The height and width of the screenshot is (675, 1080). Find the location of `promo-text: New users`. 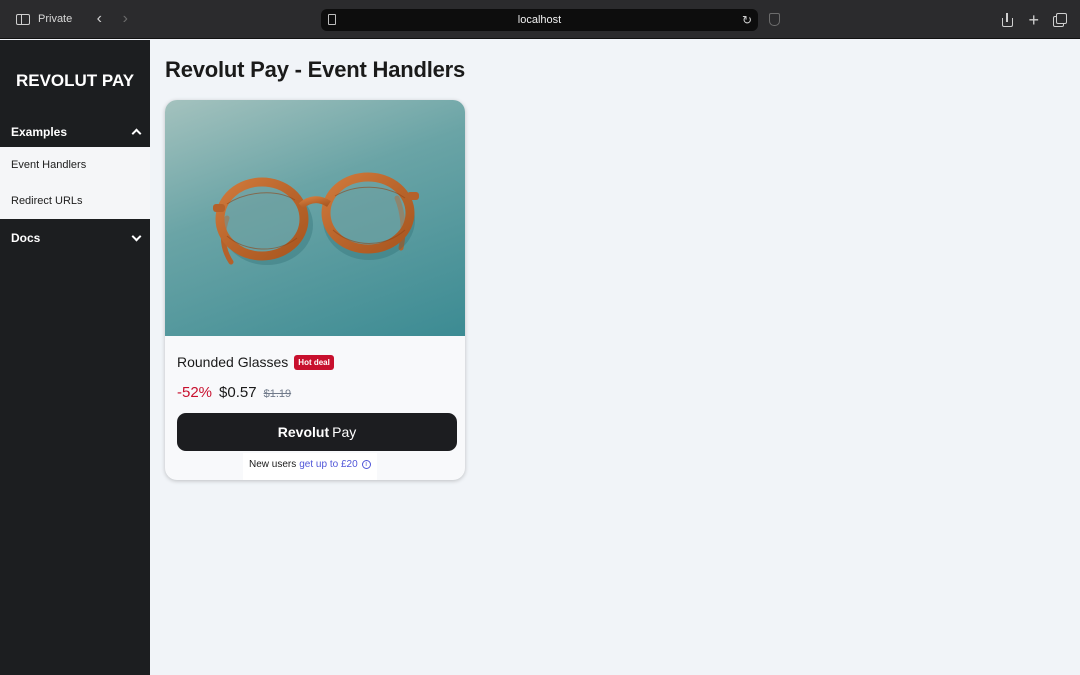

promo-text: New users is located at coordinates (273, 464).